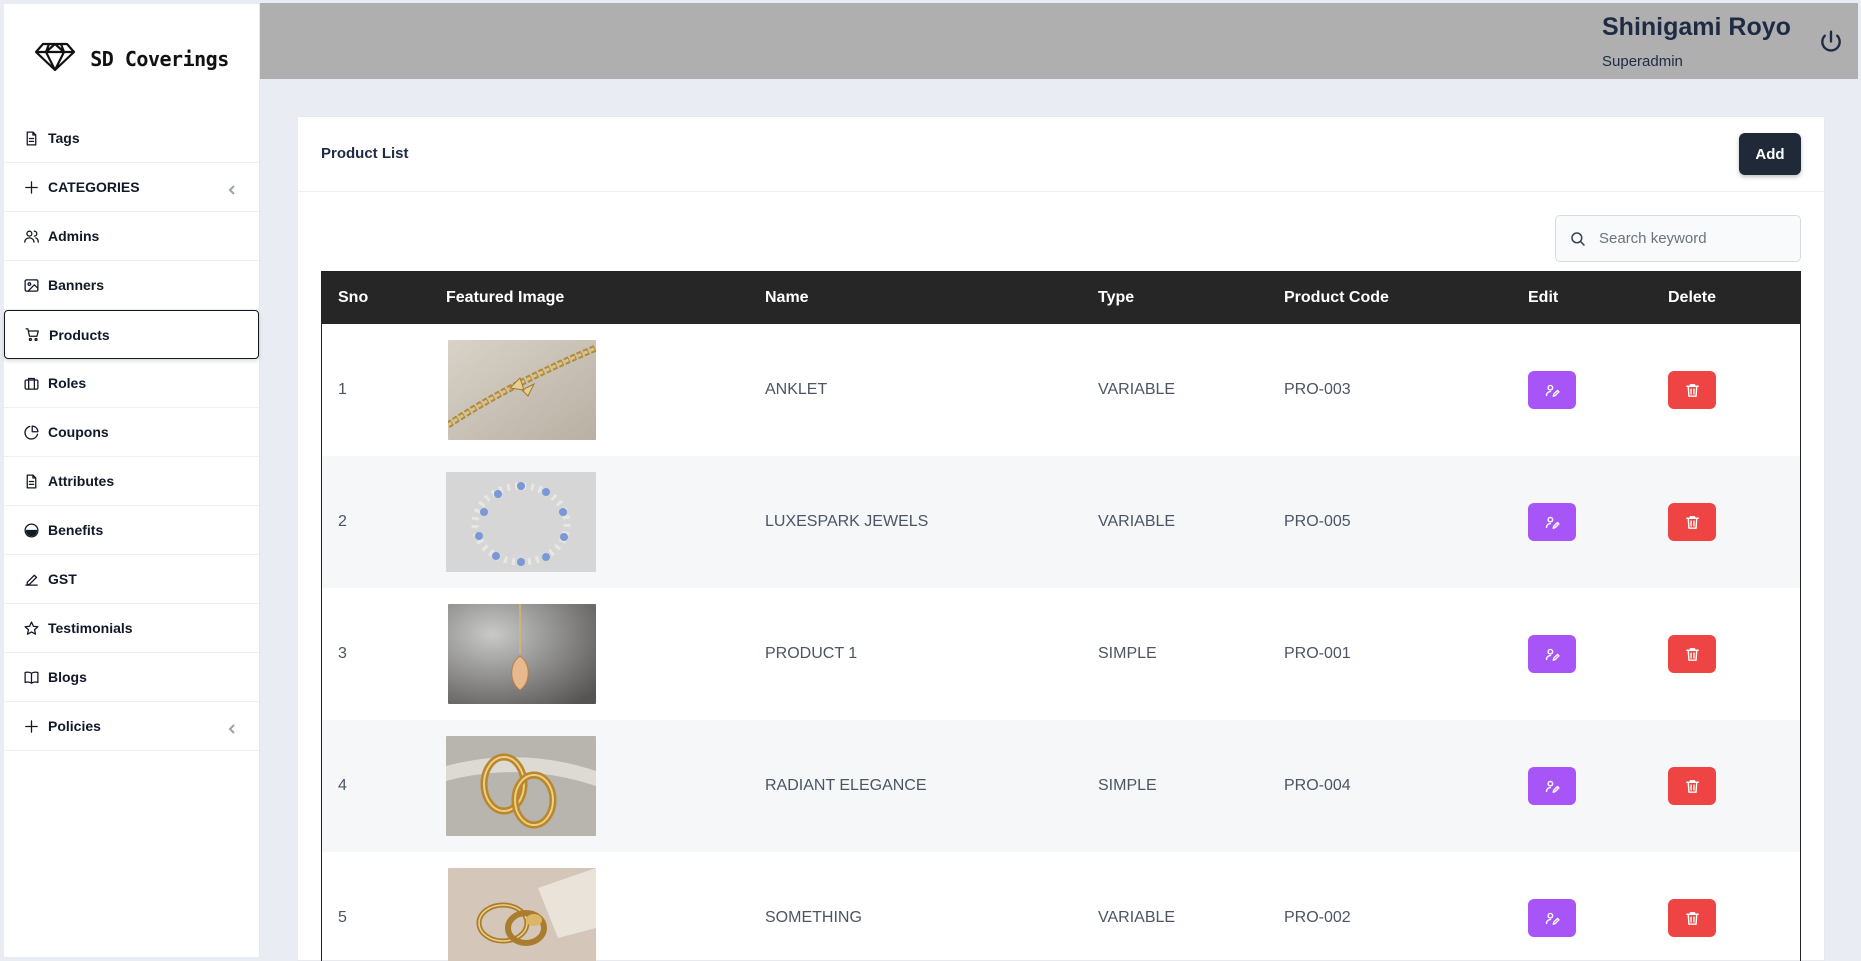 Image resolution: width=1861 pixels, height=961 pixels. I want to click on add-button: Add, so click(1770, 154).